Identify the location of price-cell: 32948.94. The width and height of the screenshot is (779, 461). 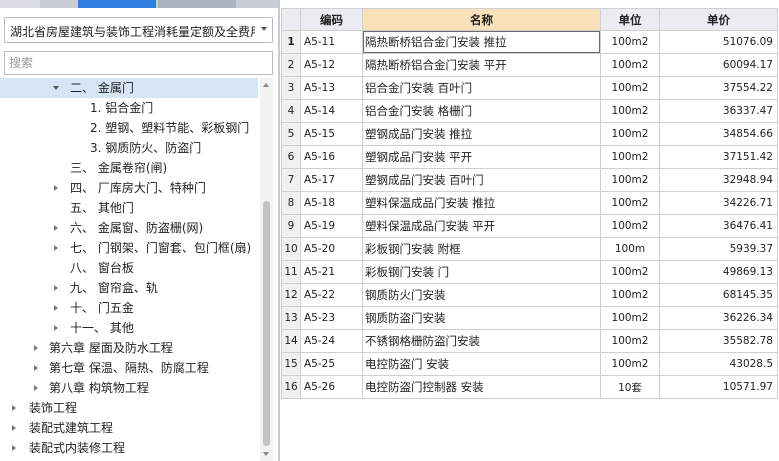
(718, 180).